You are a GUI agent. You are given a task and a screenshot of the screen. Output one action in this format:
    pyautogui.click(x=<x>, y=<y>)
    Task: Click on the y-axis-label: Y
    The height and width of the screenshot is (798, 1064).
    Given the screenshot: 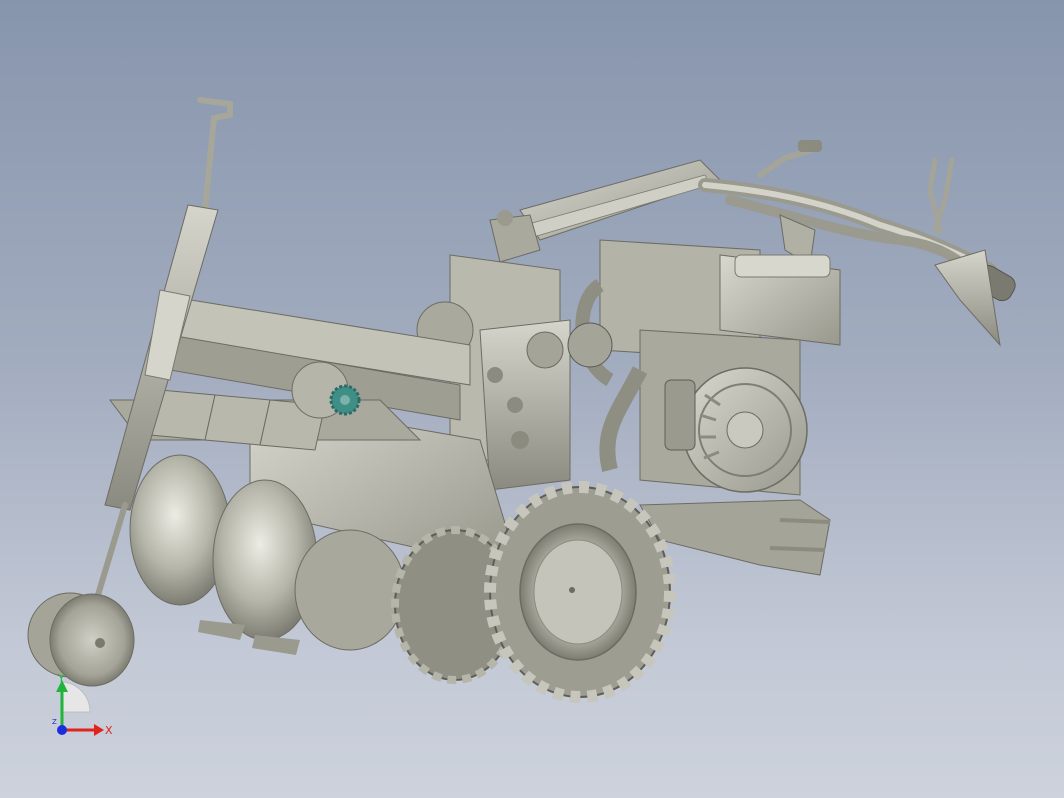 What is the action you would take?
    pyautogui.click(x=61, y=678)
    